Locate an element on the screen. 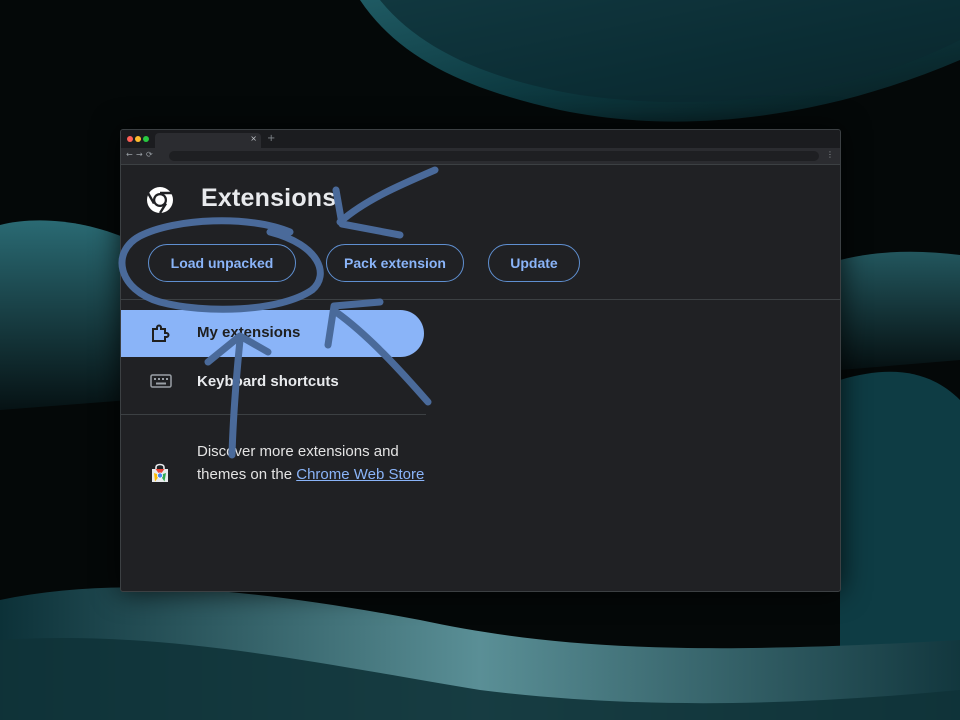 This screenshot has width=960, height=720. tab-strip: × + is located at coordinates (480, 139).